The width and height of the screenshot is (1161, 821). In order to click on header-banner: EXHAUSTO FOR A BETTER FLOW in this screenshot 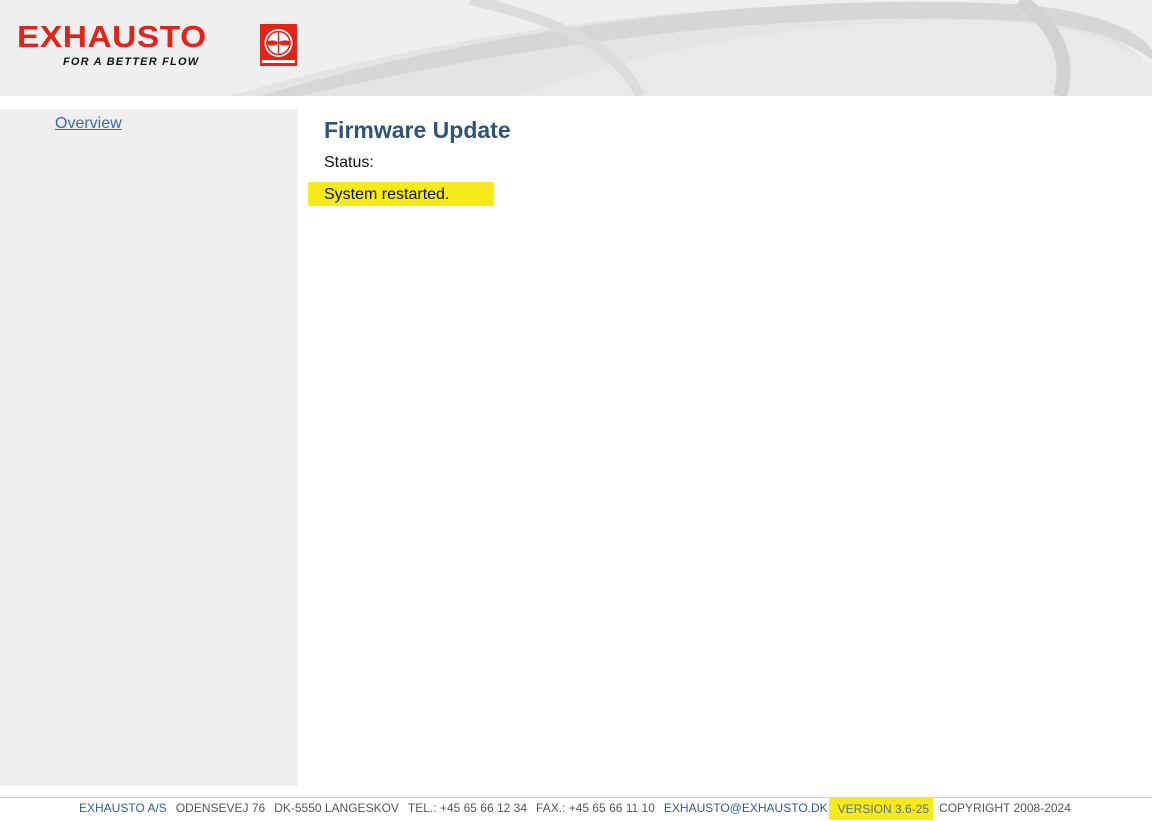, I will do `click(576, 48)`.